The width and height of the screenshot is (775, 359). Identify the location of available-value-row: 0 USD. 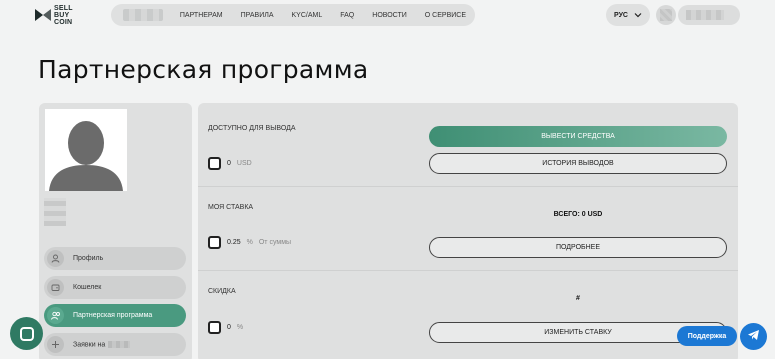
(230, 163).